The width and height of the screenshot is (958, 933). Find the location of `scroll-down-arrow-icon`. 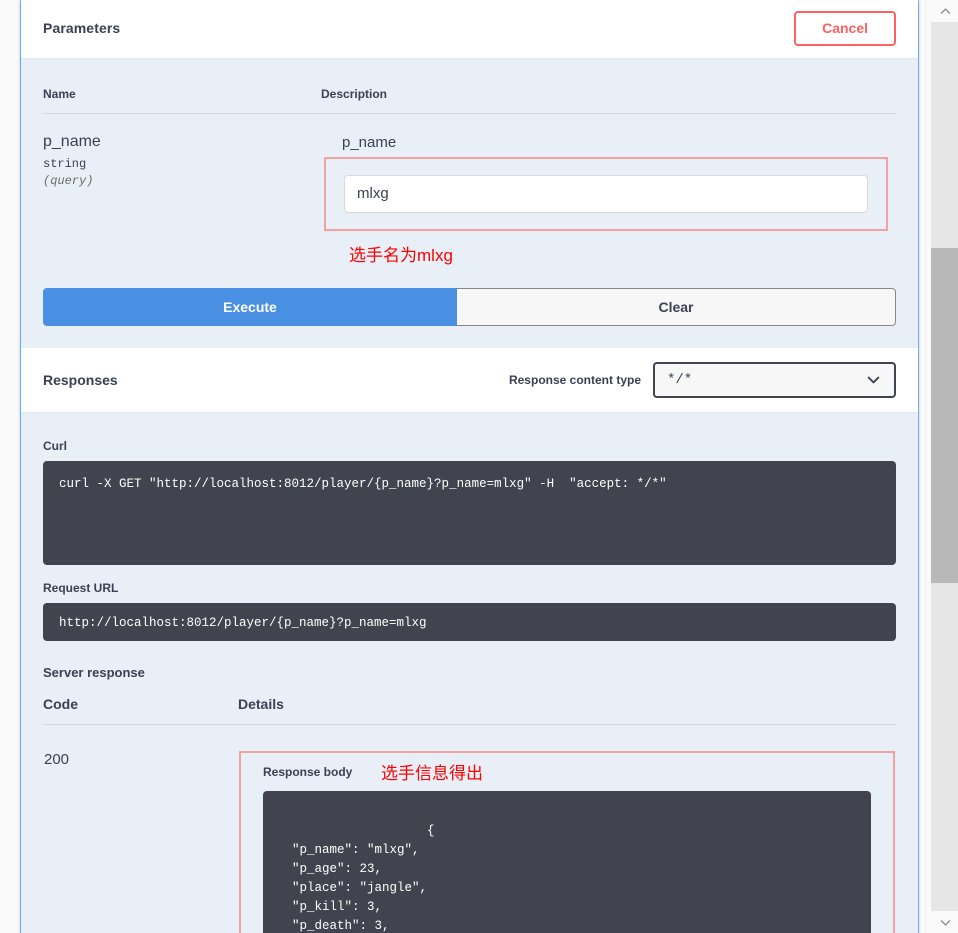

scroll-down-arrow-icon is located at coordinates (944, 922).